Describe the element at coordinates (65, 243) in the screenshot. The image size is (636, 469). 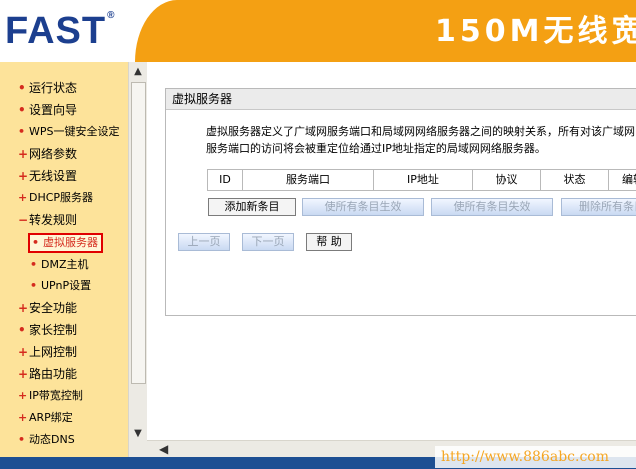
I see `sidebar-item-virtual-server: • 虚拟服务器` at that location.